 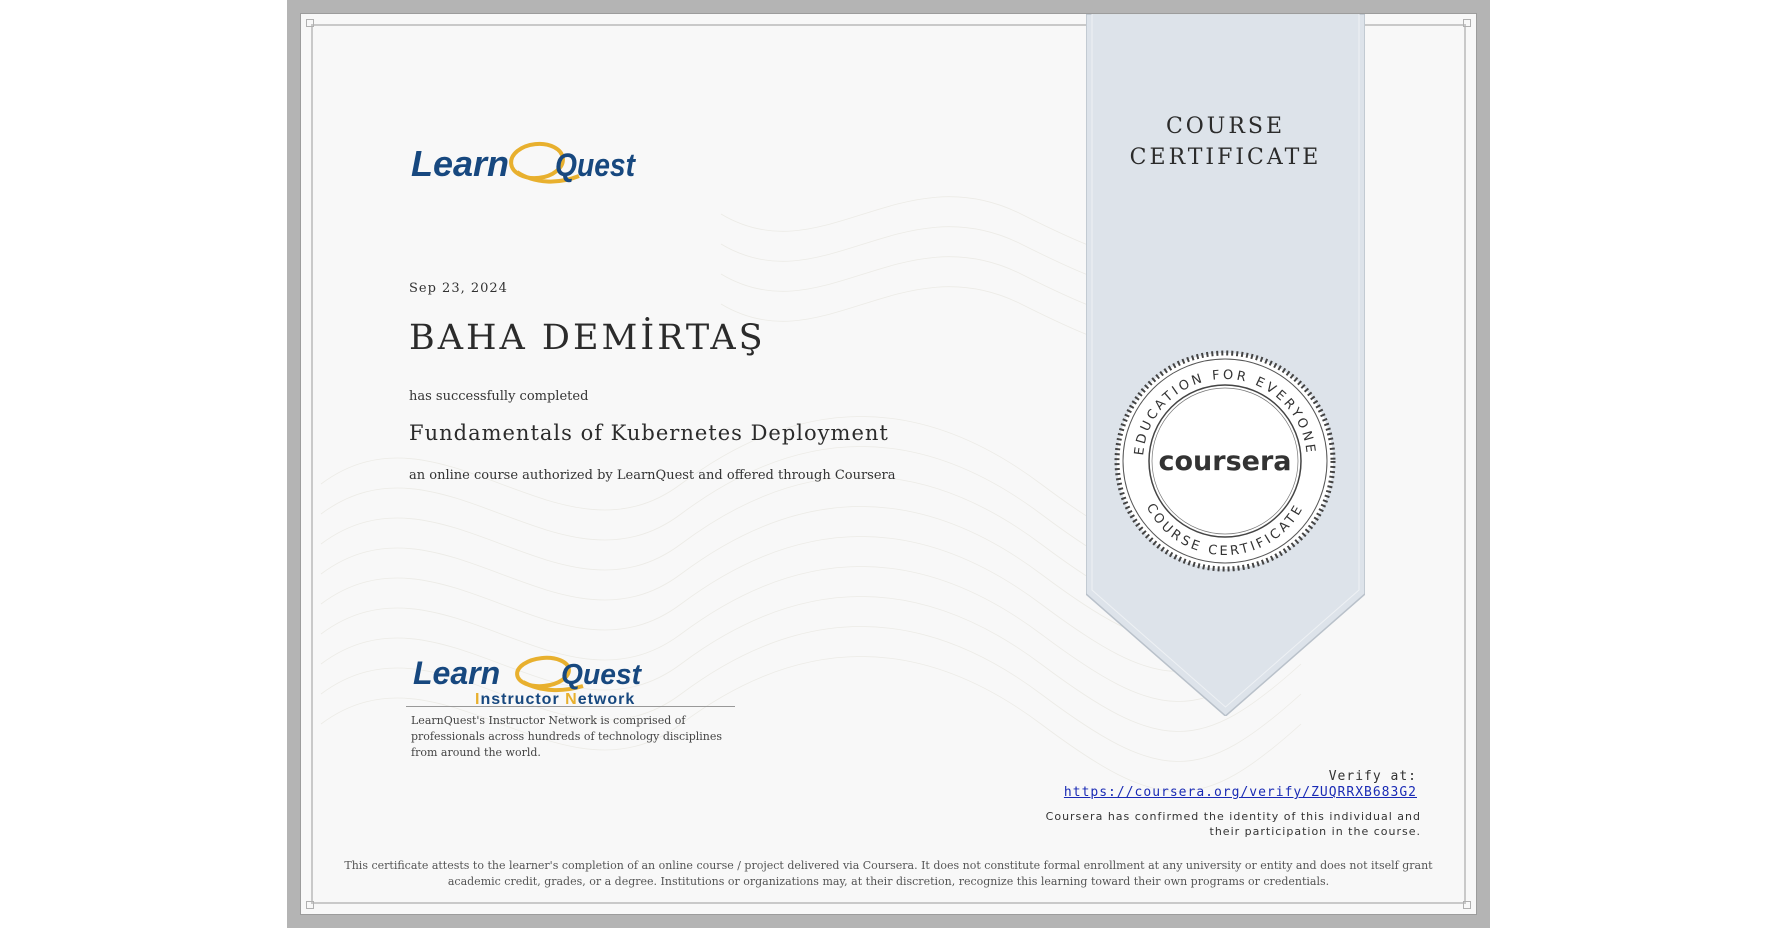 What do you see at coordinates (607, 698) in the screenshot?
I see `sig-logo-subtitle-etwork: etwork` at bounding box center [607, 698].